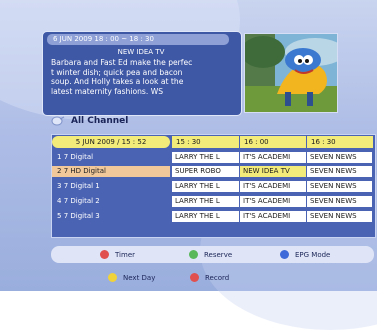 The width and height of the screenshot is (377, 330). Describe the element at coordinates (107, 92) in the screenshot. I see `description-line: latest maternity fashions. WS` at that location.